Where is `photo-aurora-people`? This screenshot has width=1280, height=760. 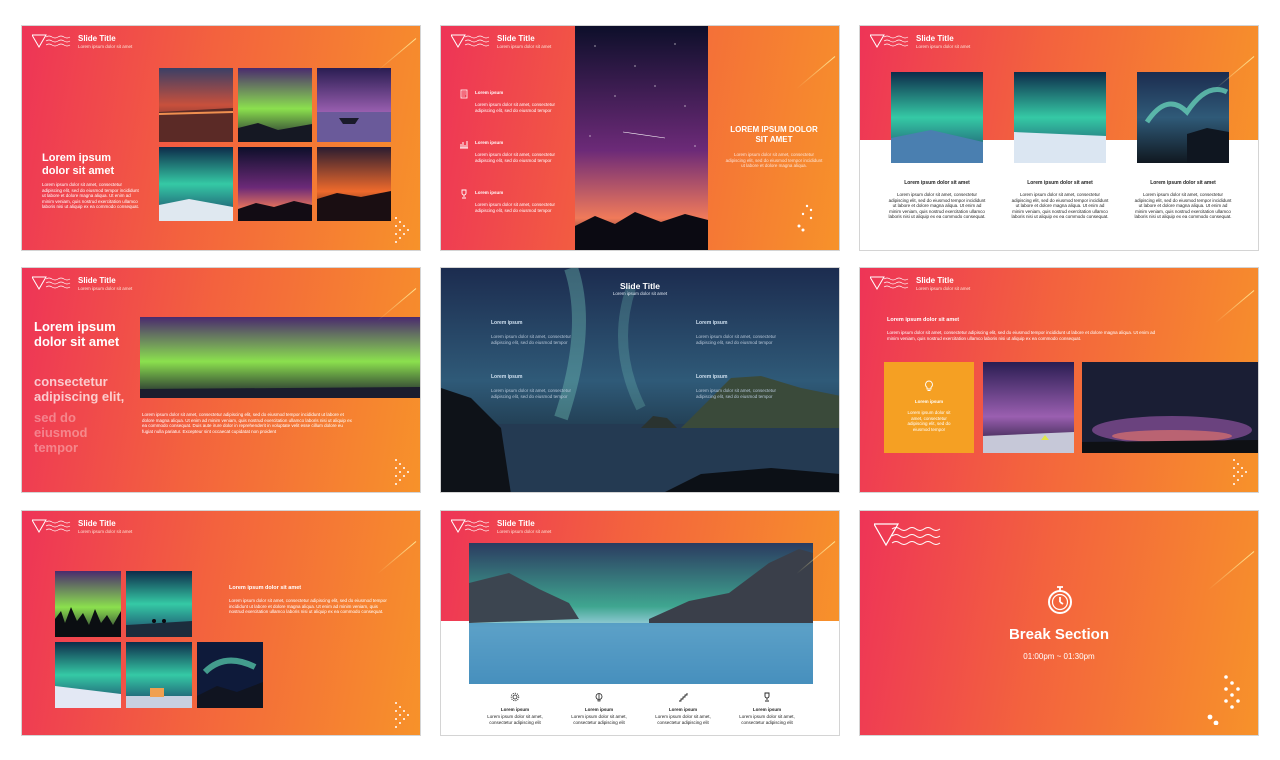
photo-aurora-people is located at coordinates (159, 604).